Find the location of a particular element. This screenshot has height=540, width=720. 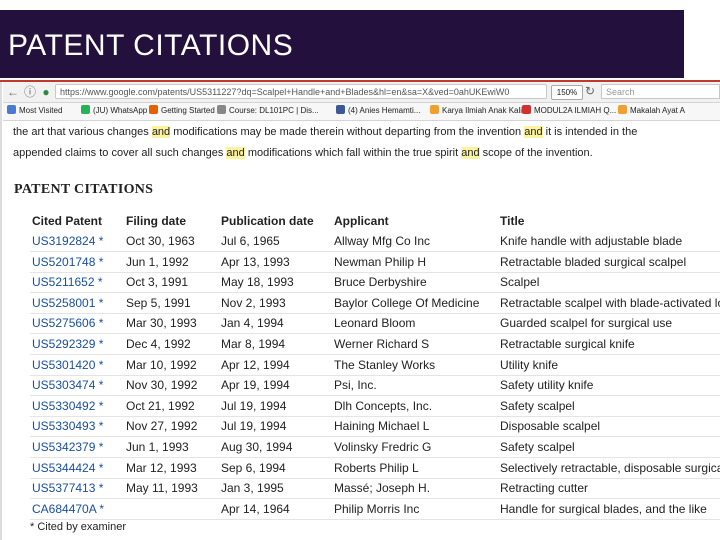

cell-applicant: Roberts Philip L is located at coordinates (376, 467).